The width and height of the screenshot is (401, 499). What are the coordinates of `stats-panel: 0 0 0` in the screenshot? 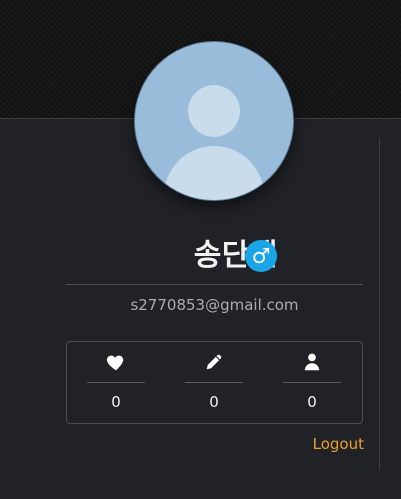 It's located at (214, 382).